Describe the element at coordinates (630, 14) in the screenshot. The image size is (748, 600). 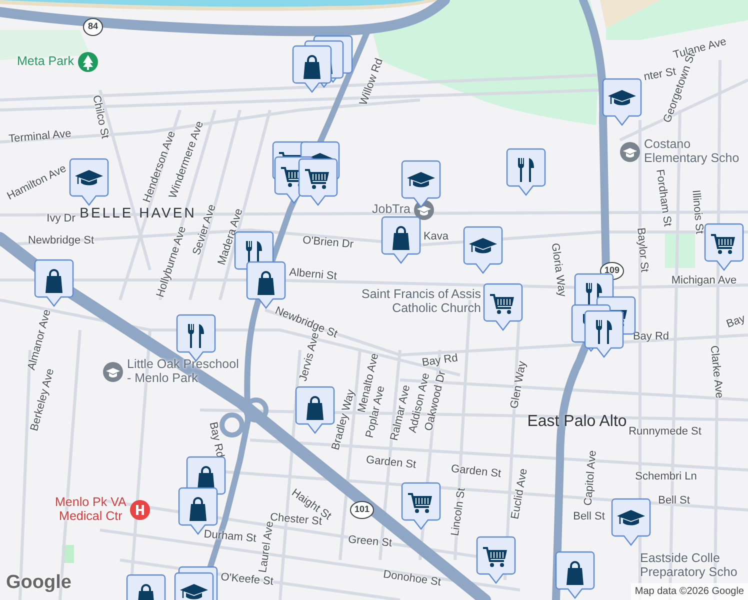
I see `sand-area` at that location.